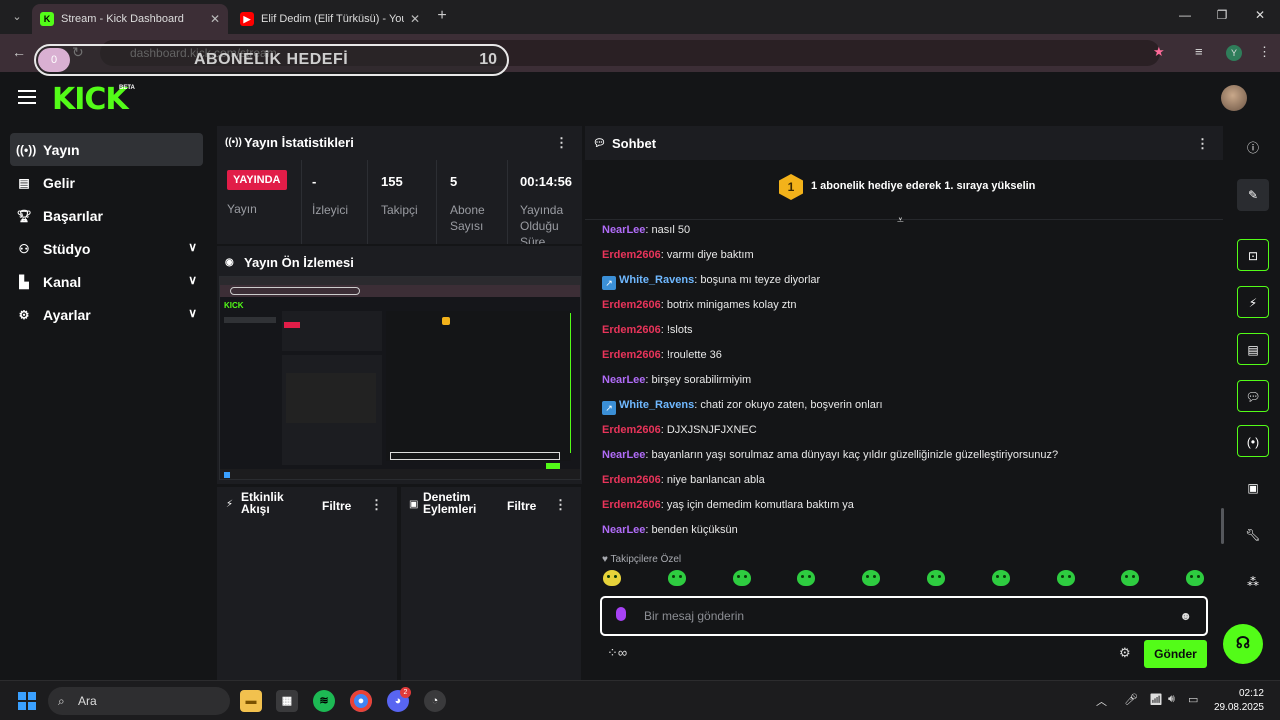 The width and height of the screenshot is (1280, 720). Describe the element at coordinates (90, 99) in the screenshot. I see `kick-logo: KICK` at that location.